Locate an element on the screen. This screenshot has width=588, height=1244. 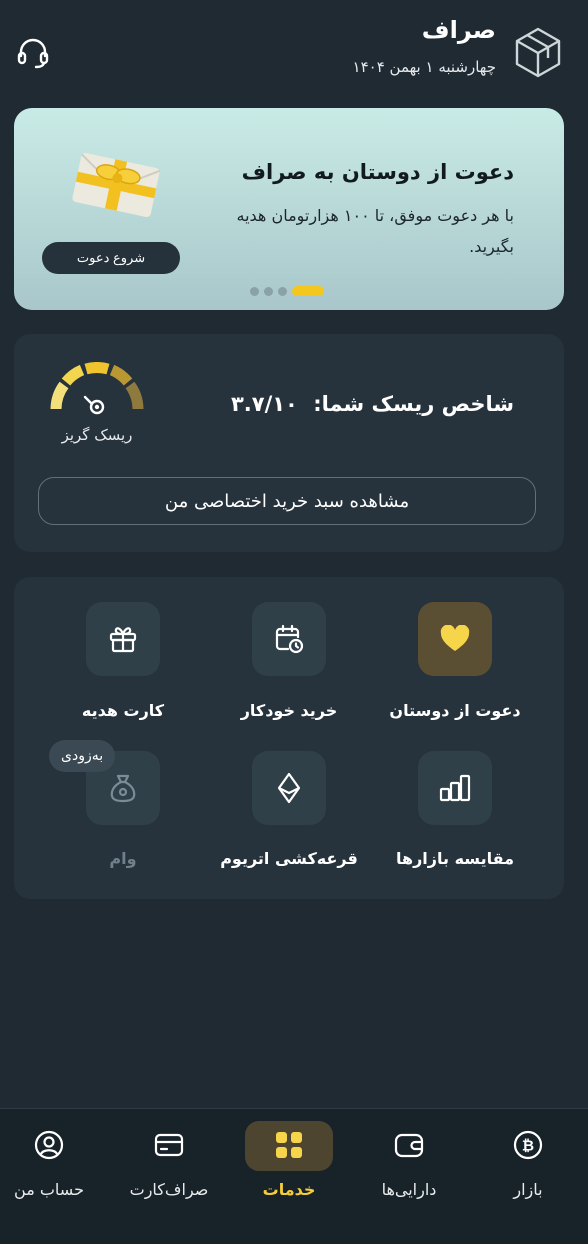
bottom-navigation: ₿ بازار دارایی‌ها خدمات is located at coordinates (294, 1176).